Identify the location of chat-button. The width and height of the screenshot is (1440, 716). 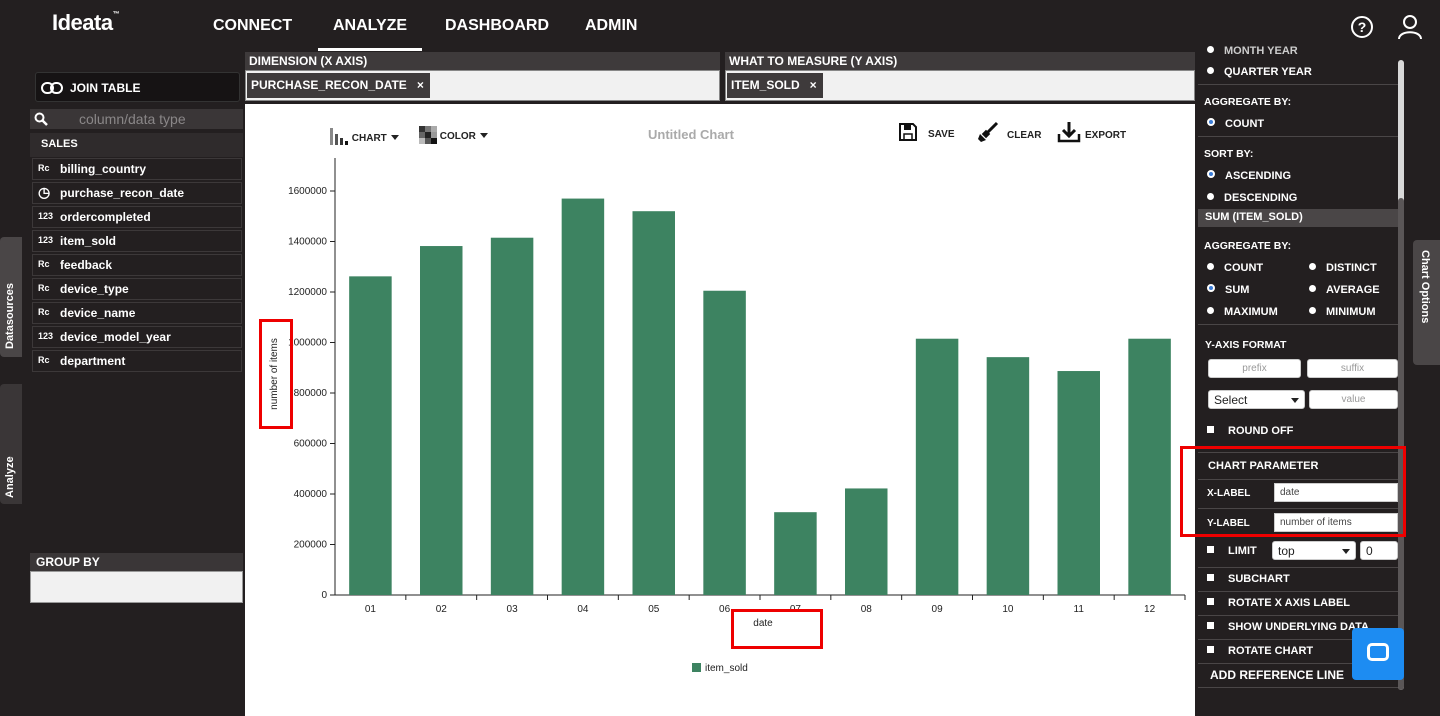
(1378, 654).